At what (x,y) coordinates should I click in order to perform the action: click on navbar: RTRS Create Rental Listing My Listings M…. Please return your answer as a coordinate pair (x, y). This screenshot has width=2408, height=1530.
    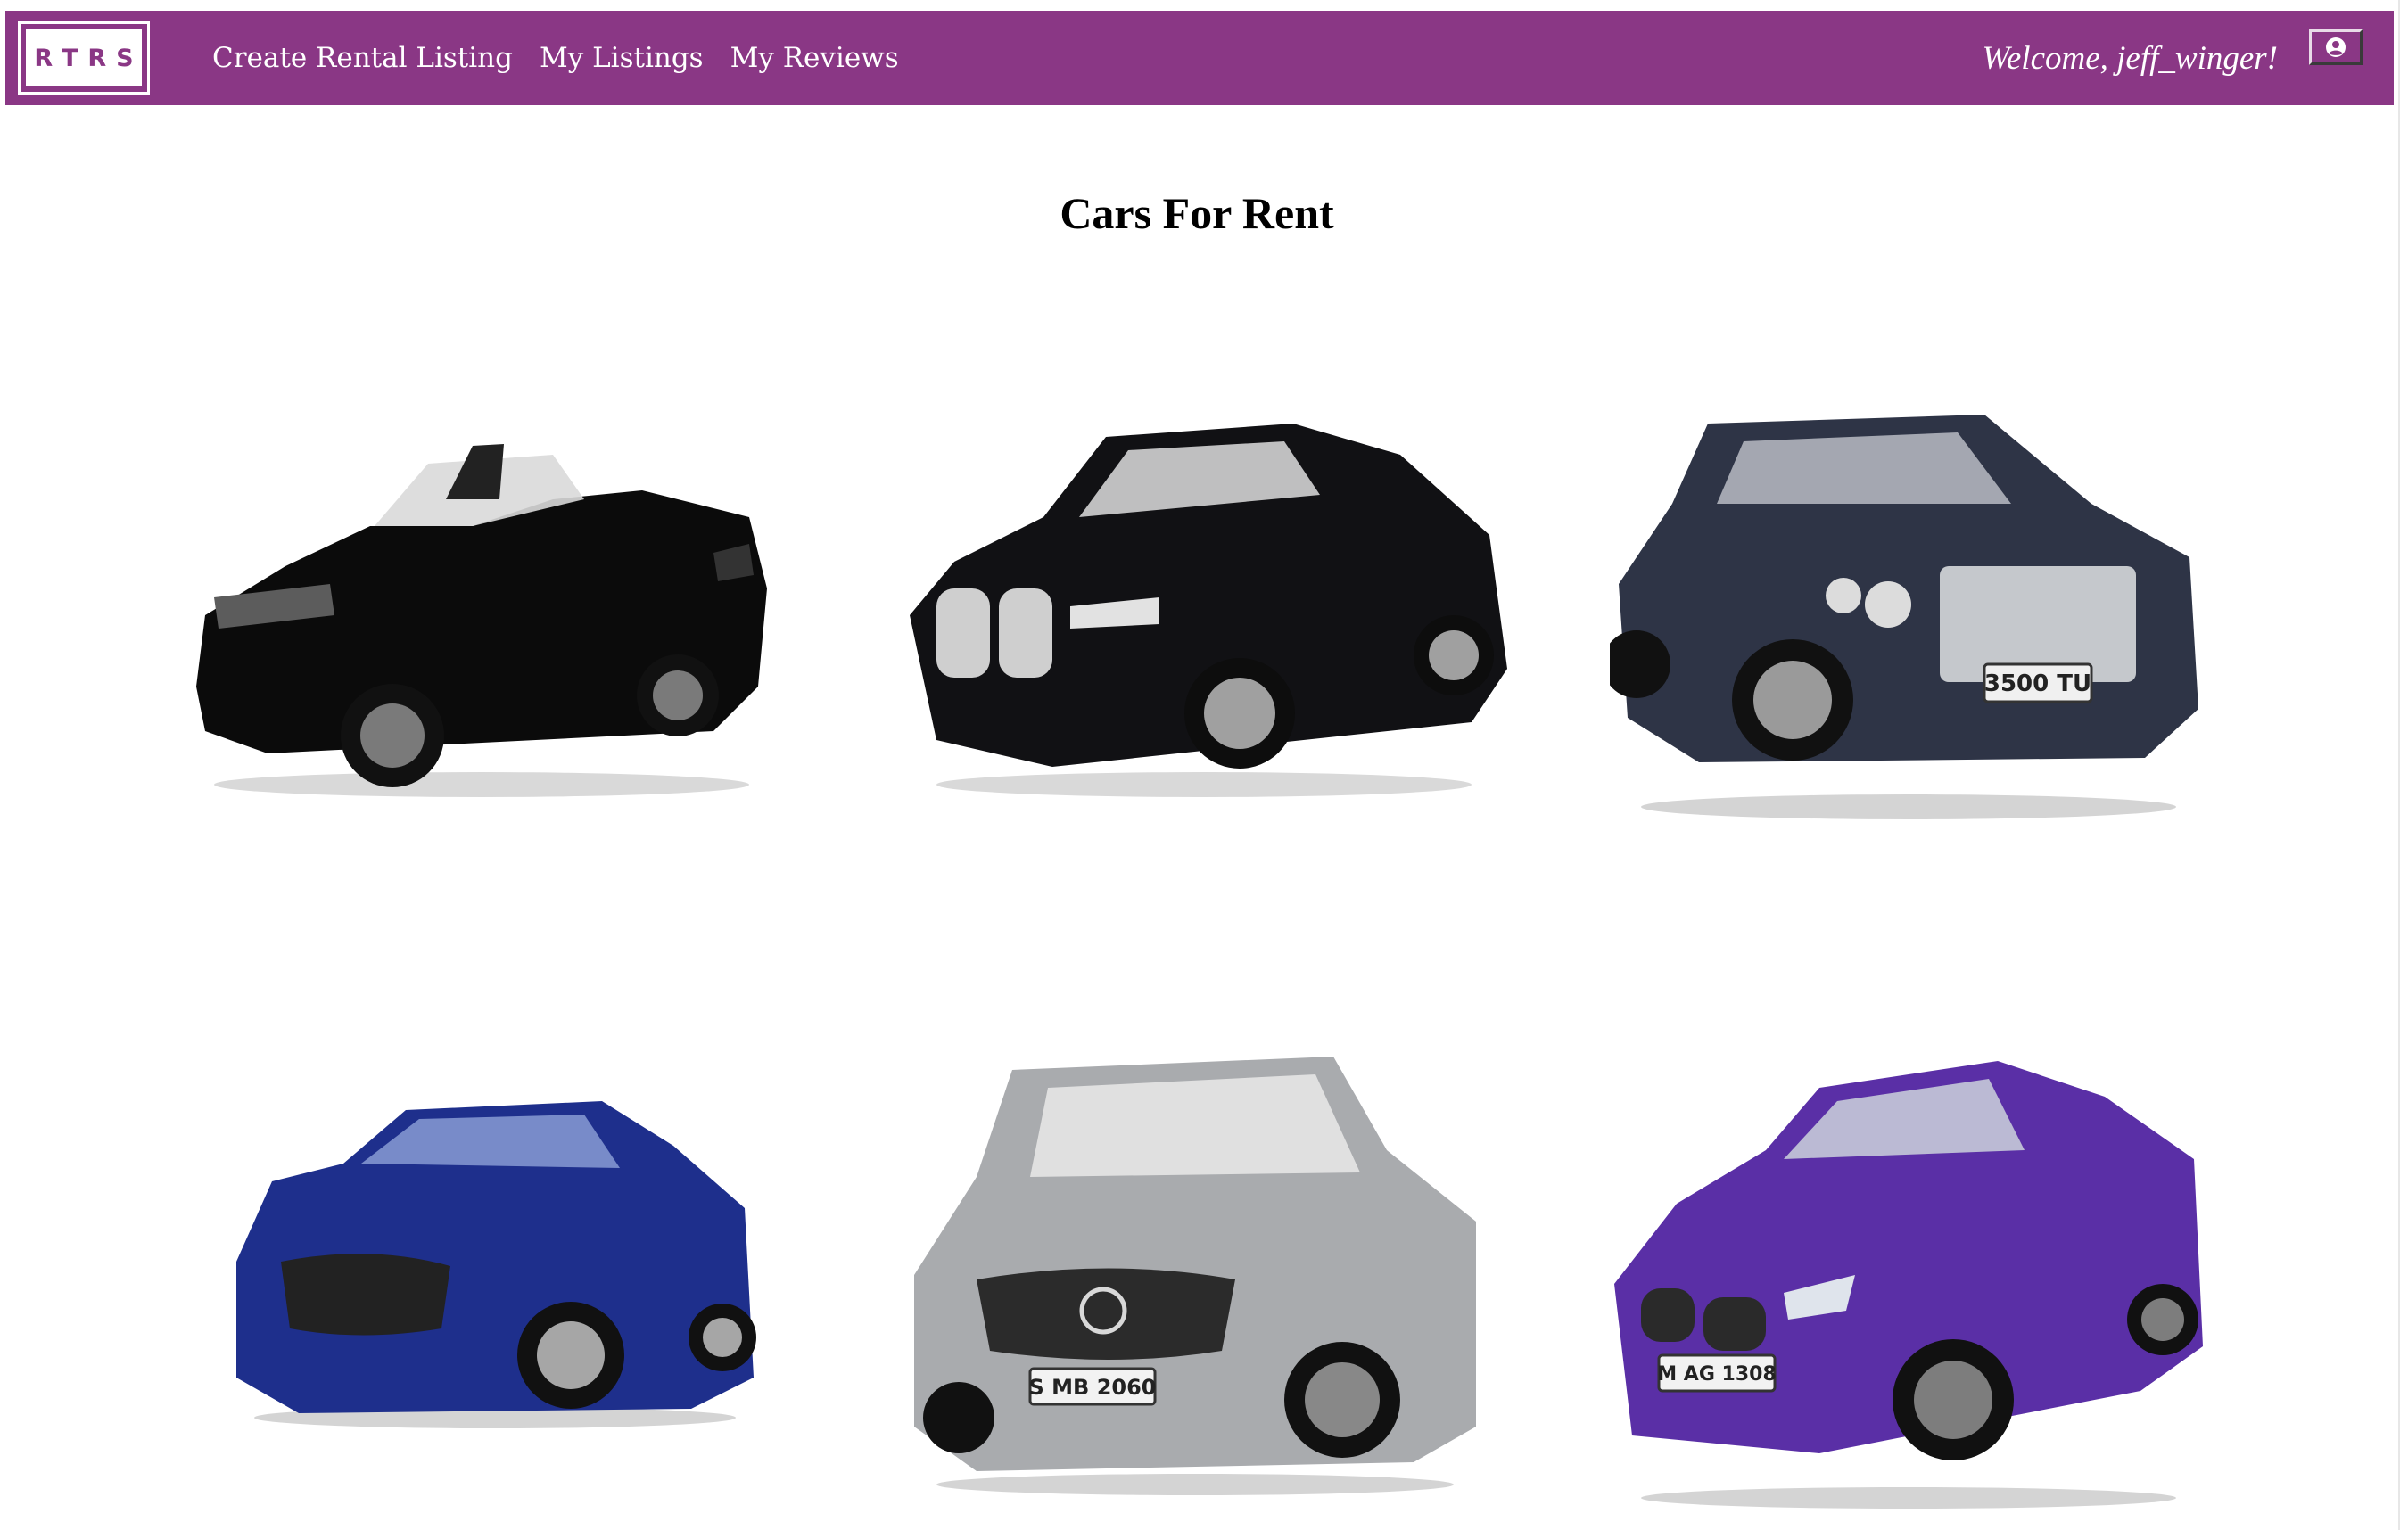
    Looking at the image, I should click on (1200, 58).